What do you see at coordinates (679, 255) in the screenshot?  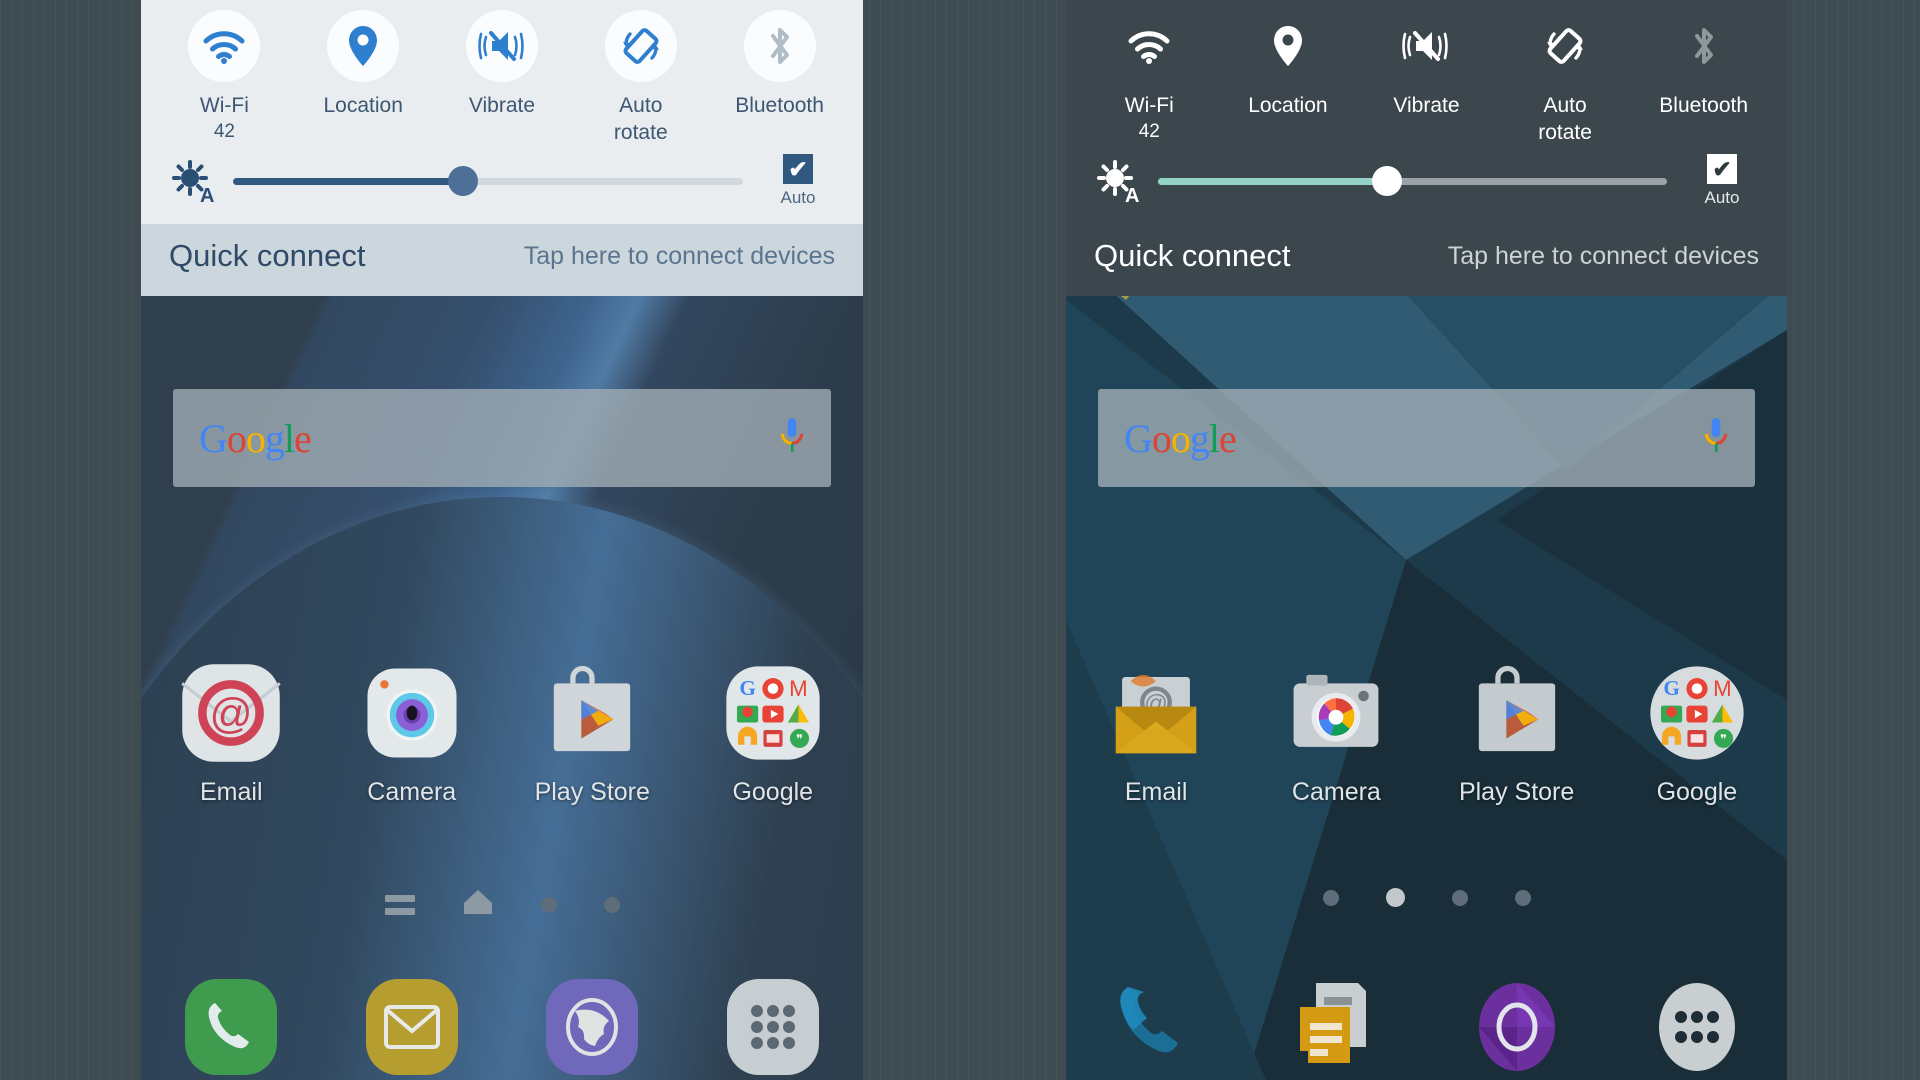 I see `quick-connect-hint: Tap here to connect devices` at bounding box center [679, 255].